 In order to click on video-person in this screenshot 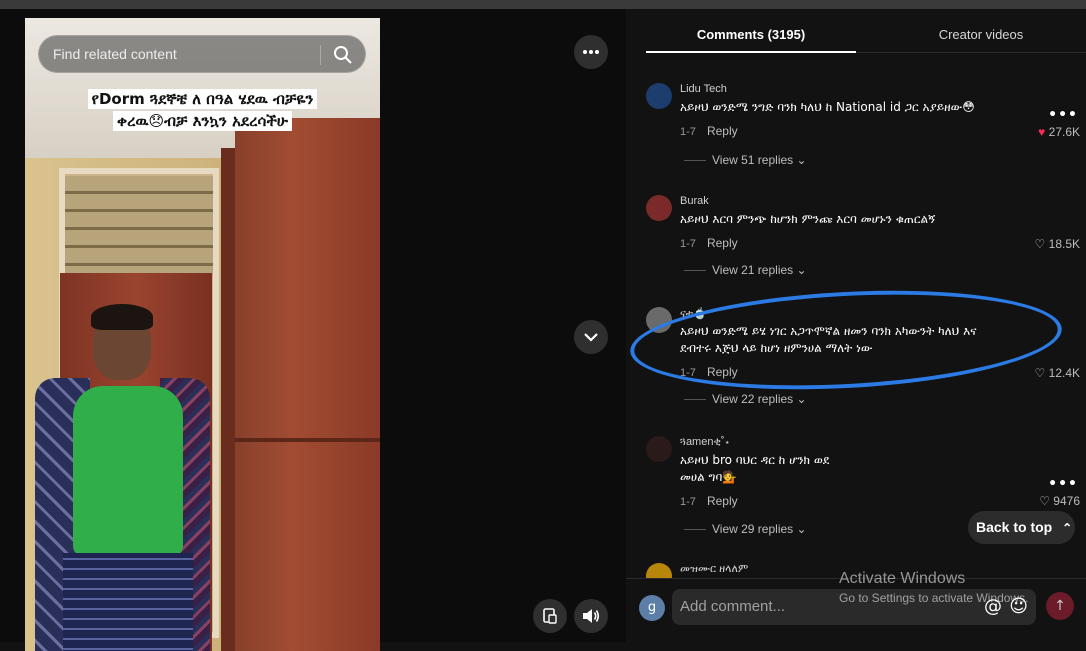, I will do `click(125, 477)`.